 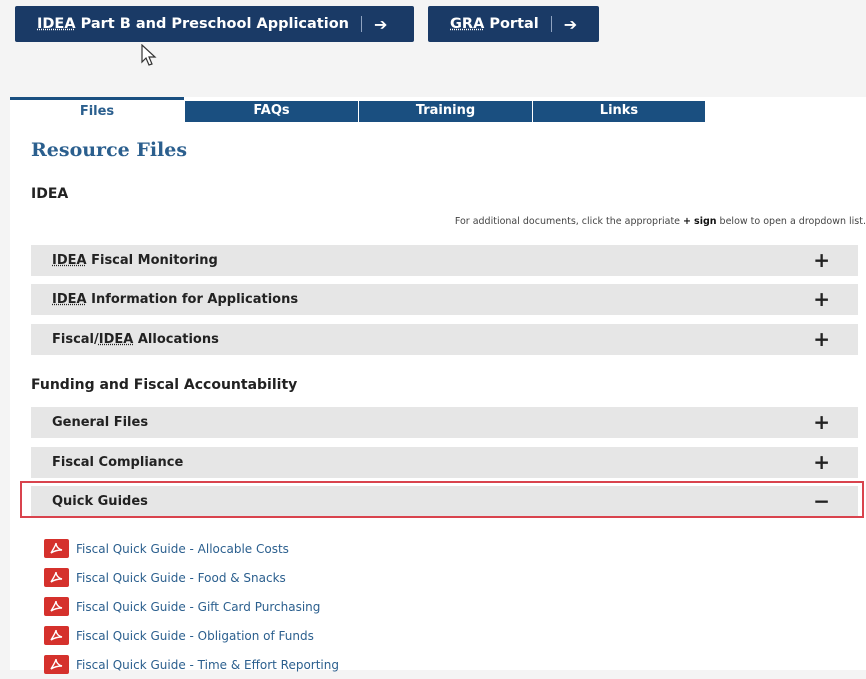 What do you see at coordinates (444, 339) in the screenshot?
I see `accordion-fiscal-idea-allocations: Fiscal/IDEA Allocations +` at bounding box center [444, 339].